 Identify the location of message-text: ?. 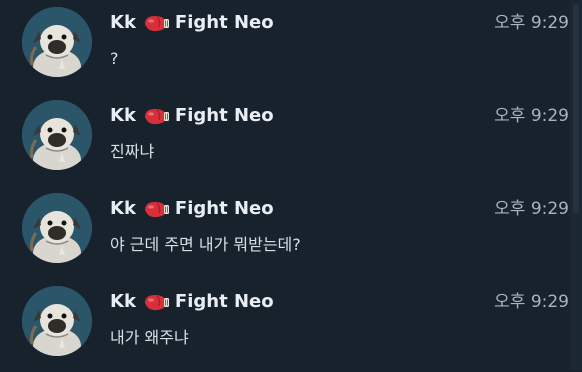
(114, 58).